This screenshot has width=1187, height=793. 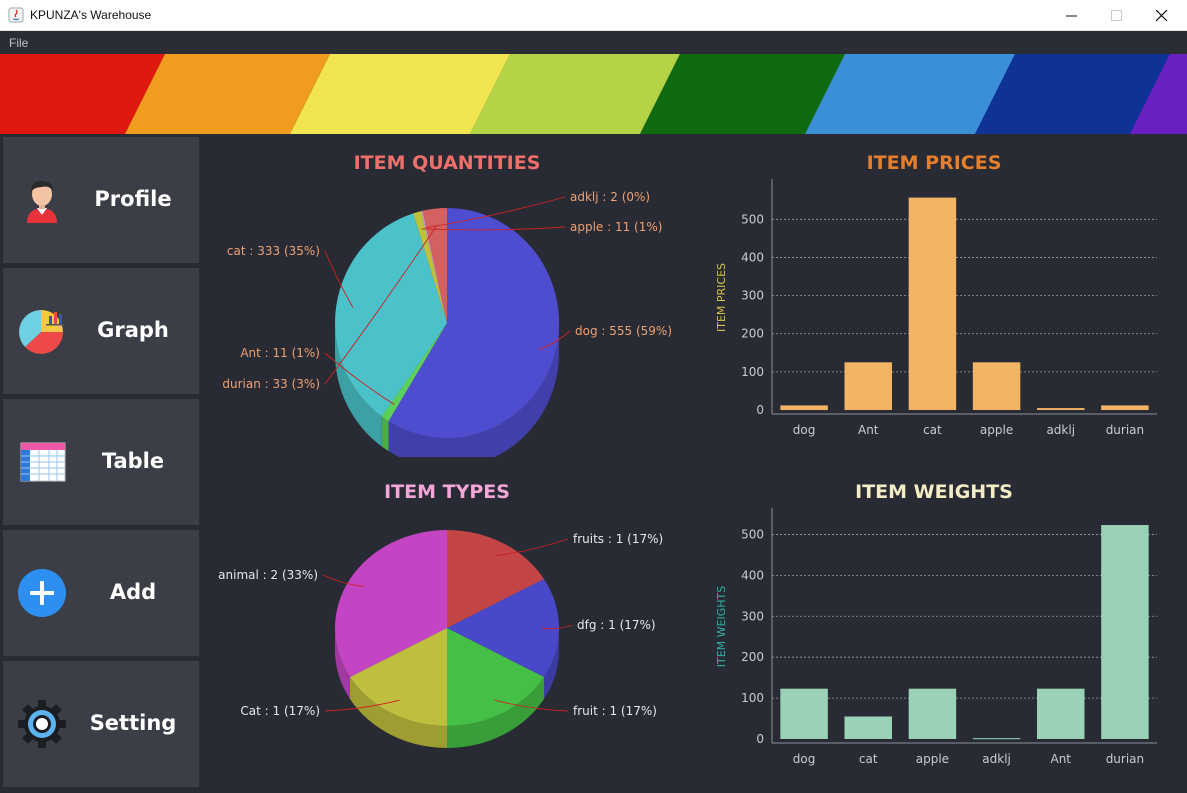 I want to click on menu-file: File, so click(x=18, y=43).